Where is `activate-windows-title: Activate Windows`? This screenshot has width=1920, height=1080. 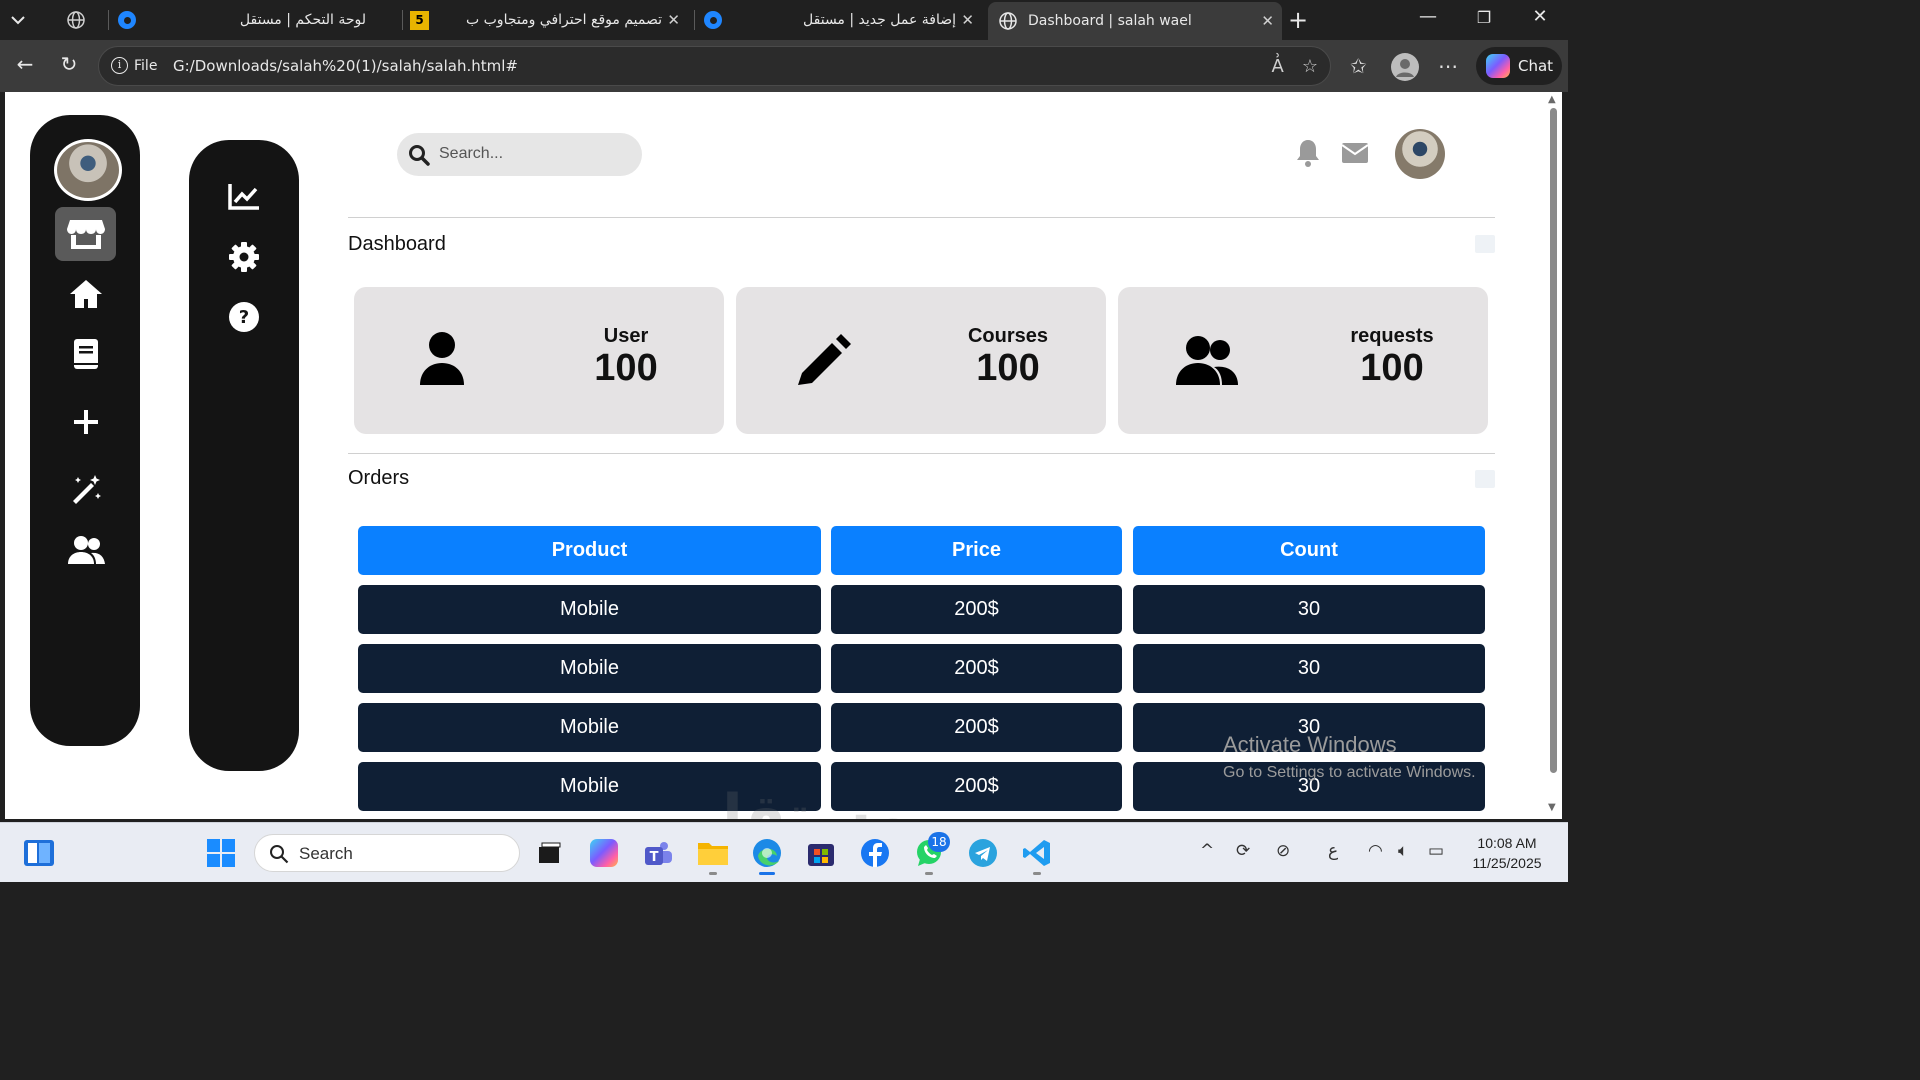
activate-windows-title: Activate Windows is located at coordinates (1310, 744).